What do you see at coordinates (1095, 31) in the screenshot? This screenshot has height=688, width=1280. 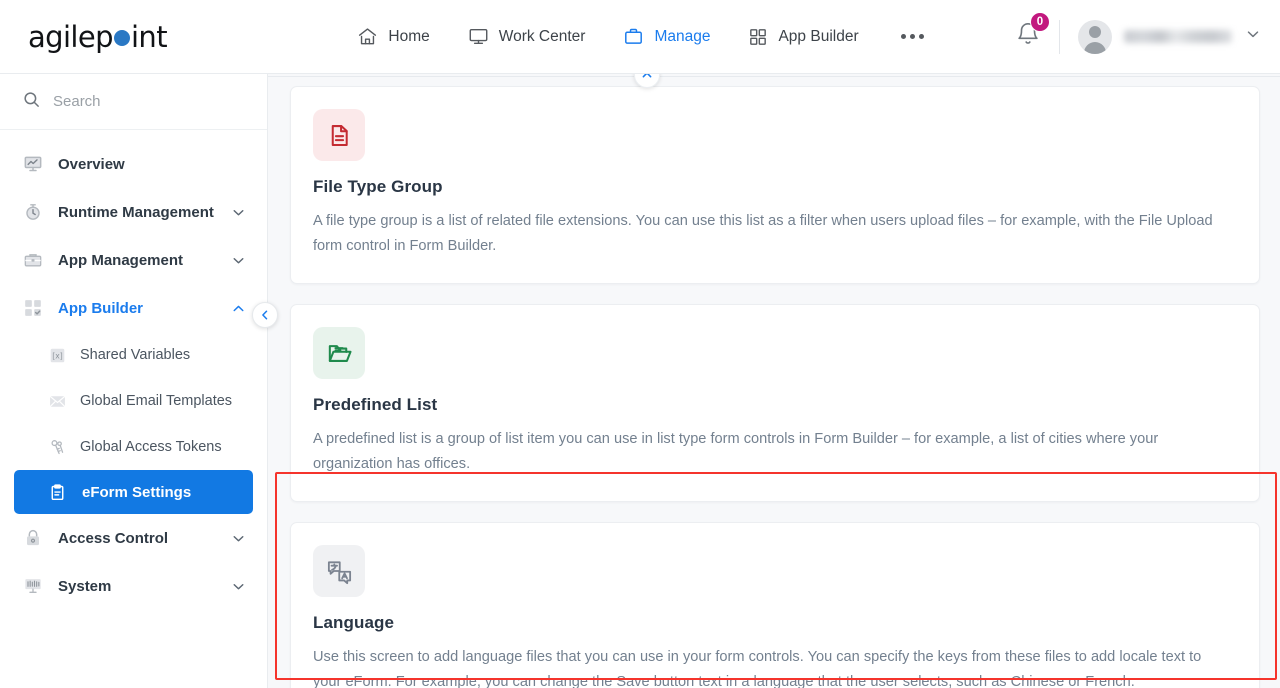 I see `avatar-head-icon` at bounding box center [1095, 31].